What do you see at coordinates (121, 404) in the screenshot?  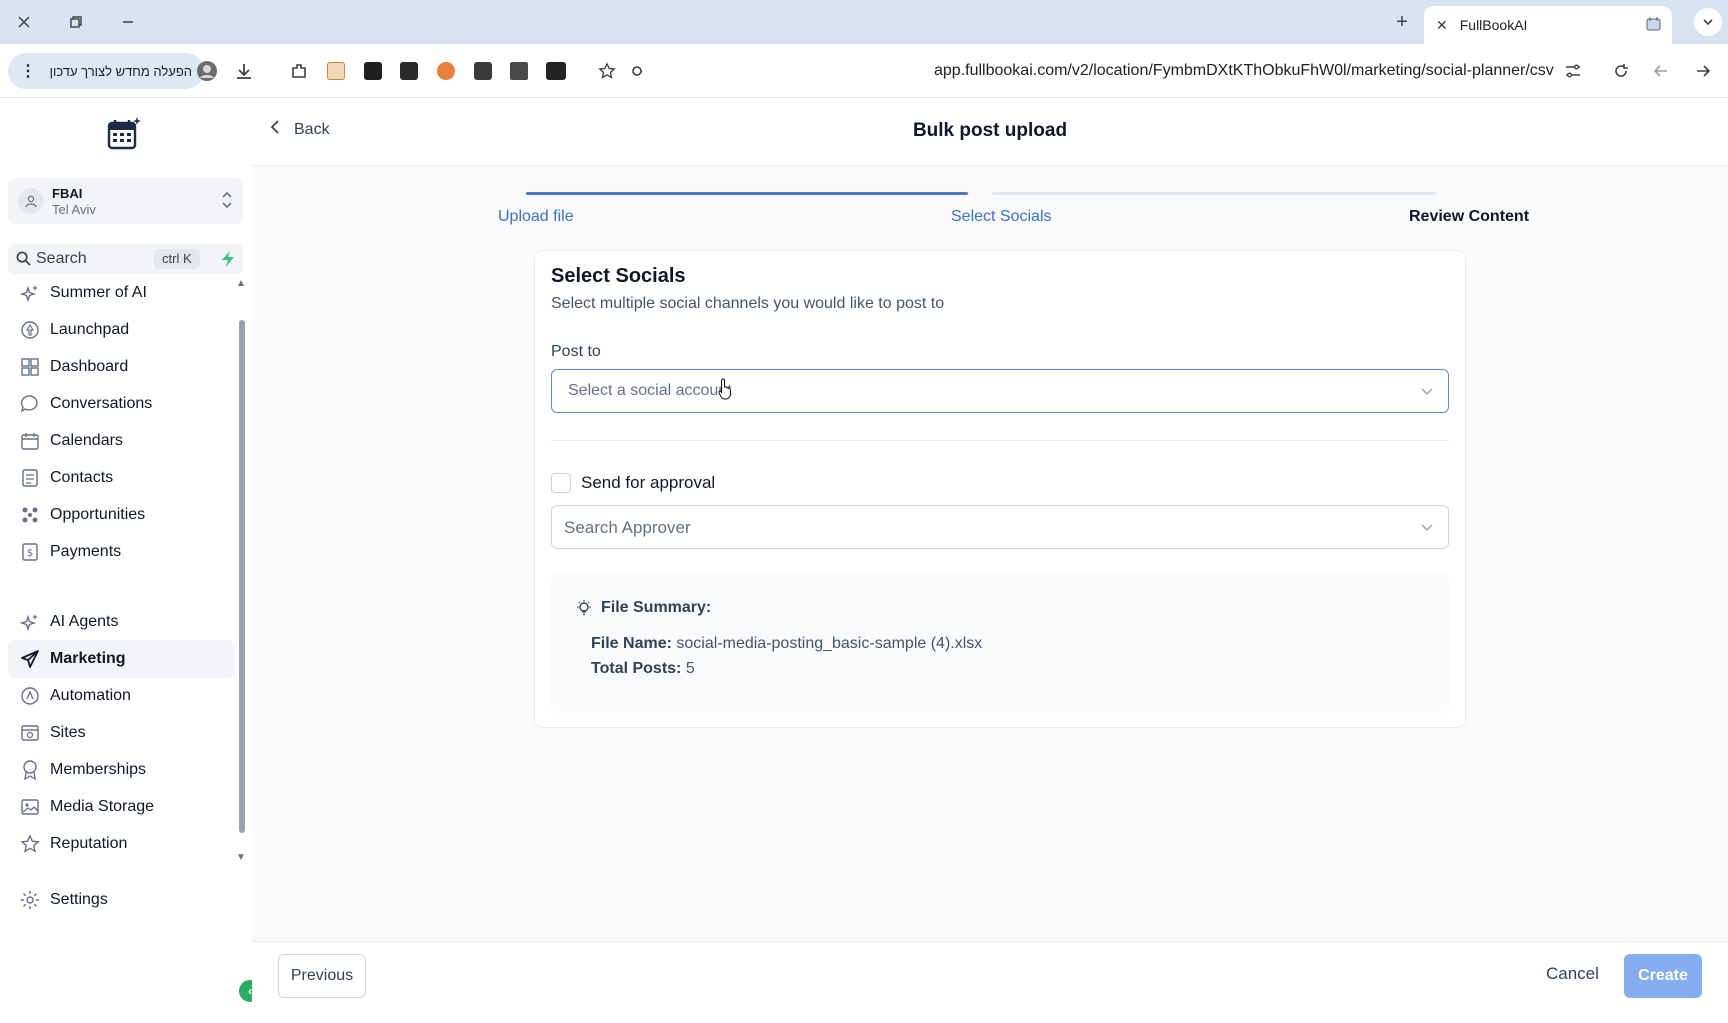 I see `sidebar-item-conversations: Conversations` at bounding box center [121, 404].